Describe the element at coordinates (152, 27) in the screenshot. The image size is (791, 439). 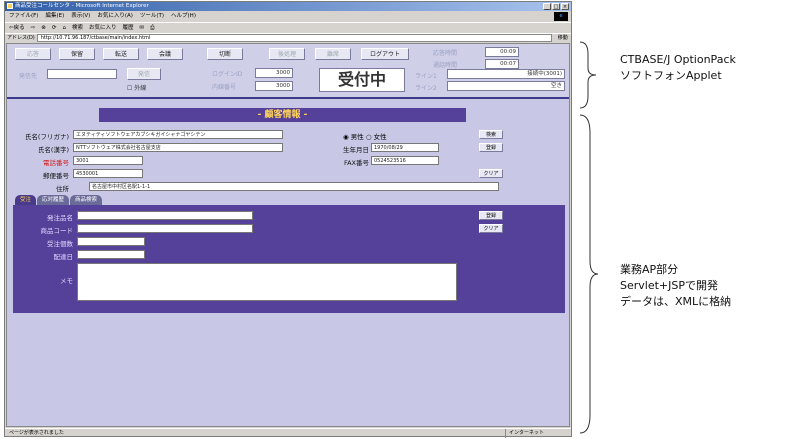
I see `print-button: ⎙` at that location.